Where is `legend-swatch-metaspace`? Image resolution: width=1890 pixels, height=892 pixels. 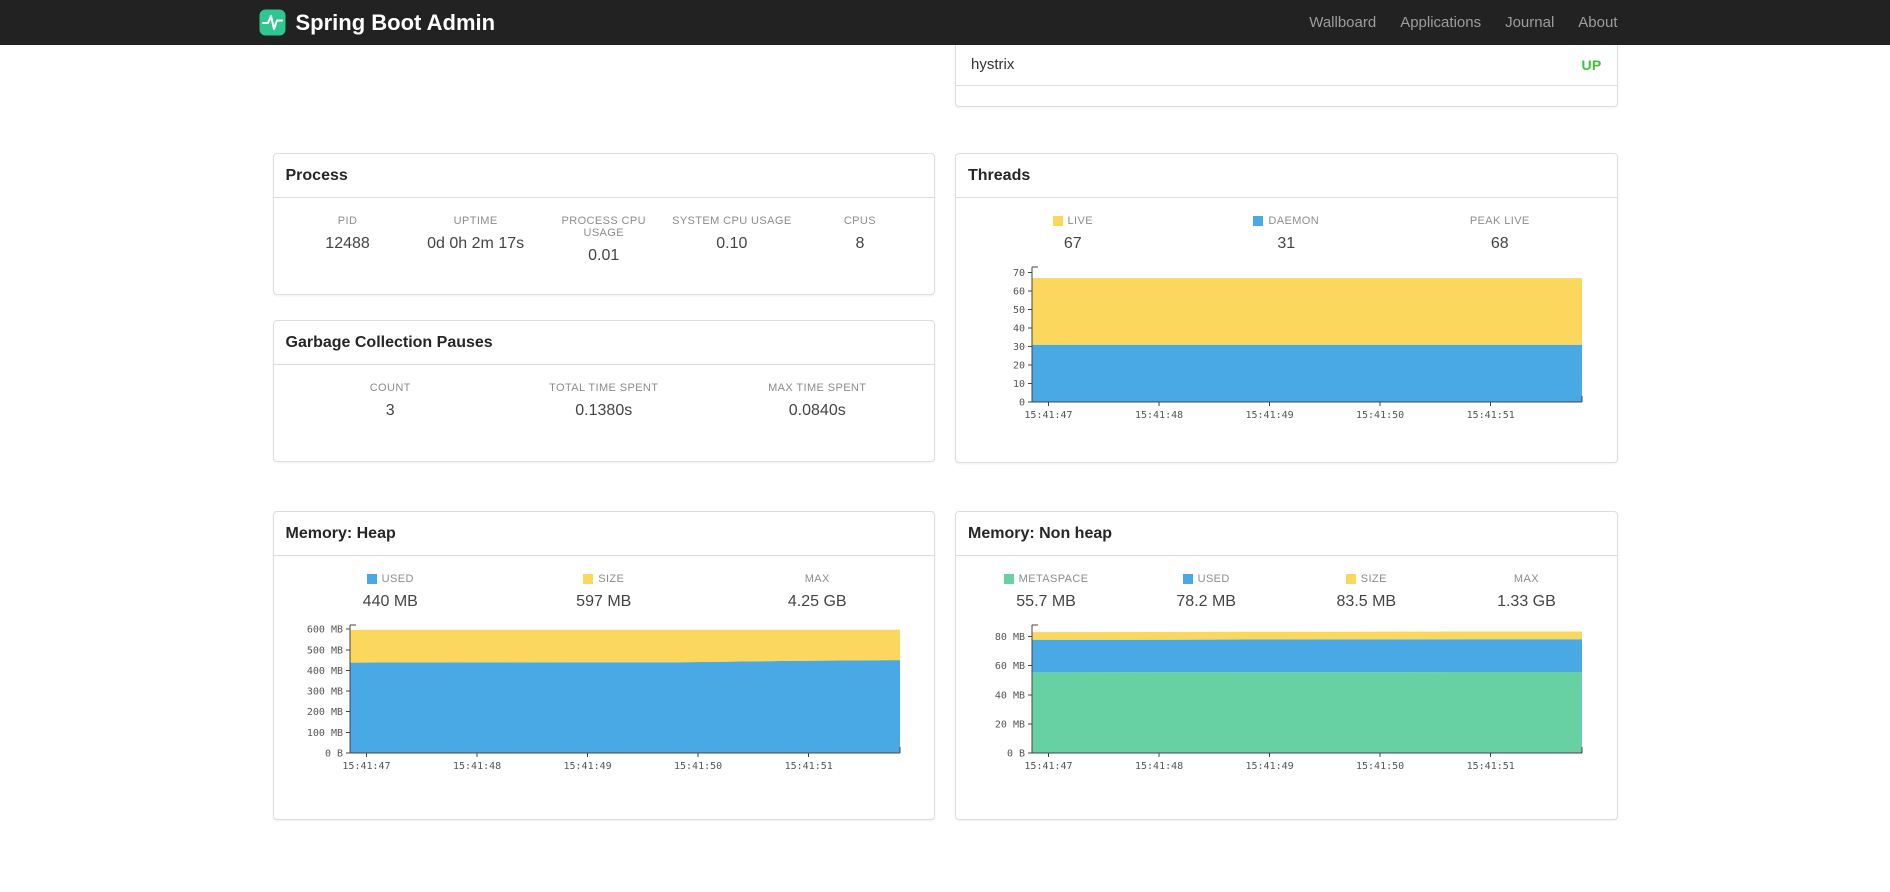 legend-swatch-metaspace is located at coordinates (1008, 579).